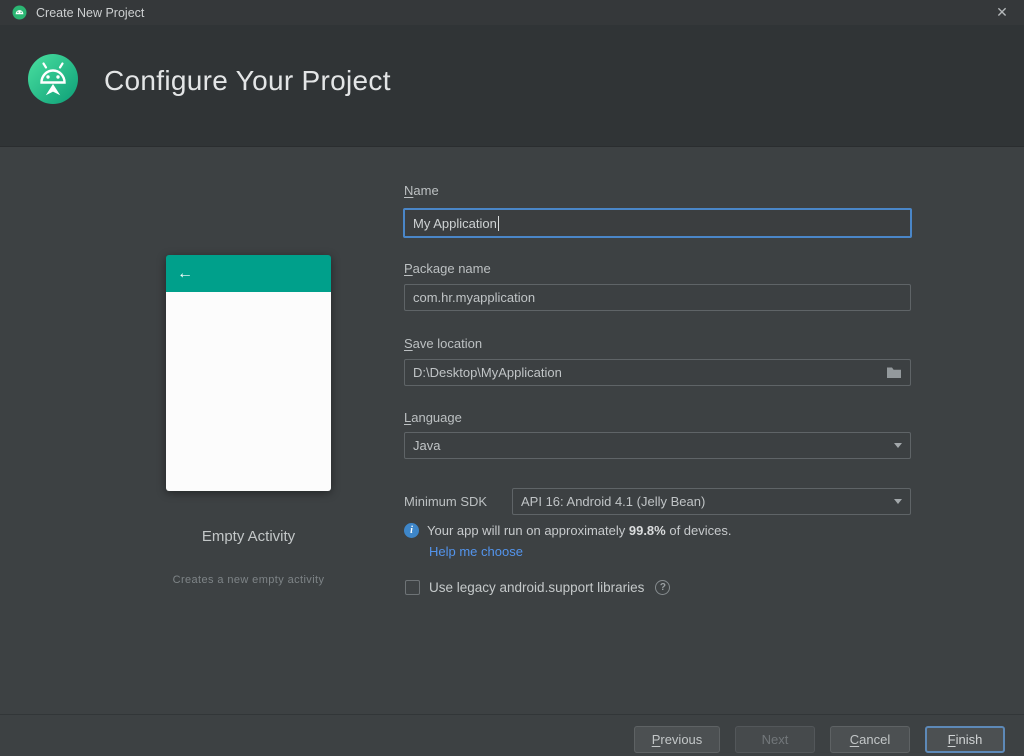  I want to click on name-input-value: My Application, so click(455, 223).